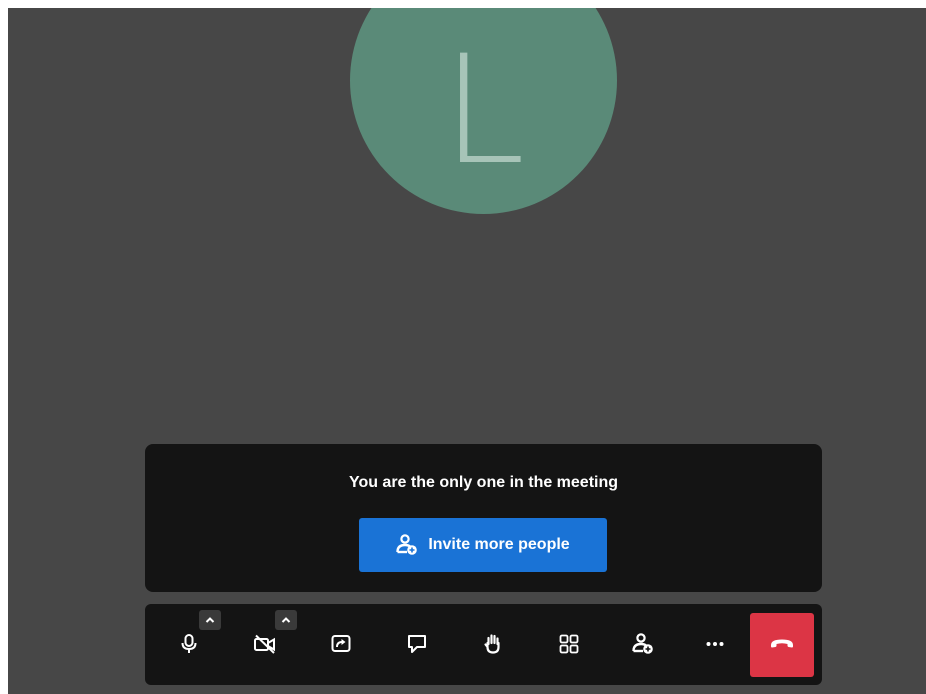 This screenshot has width=926, height=694. Describe the element at coordinates (499, 544) in the screenshot. I see `invite-label: Invite more people` at that location.